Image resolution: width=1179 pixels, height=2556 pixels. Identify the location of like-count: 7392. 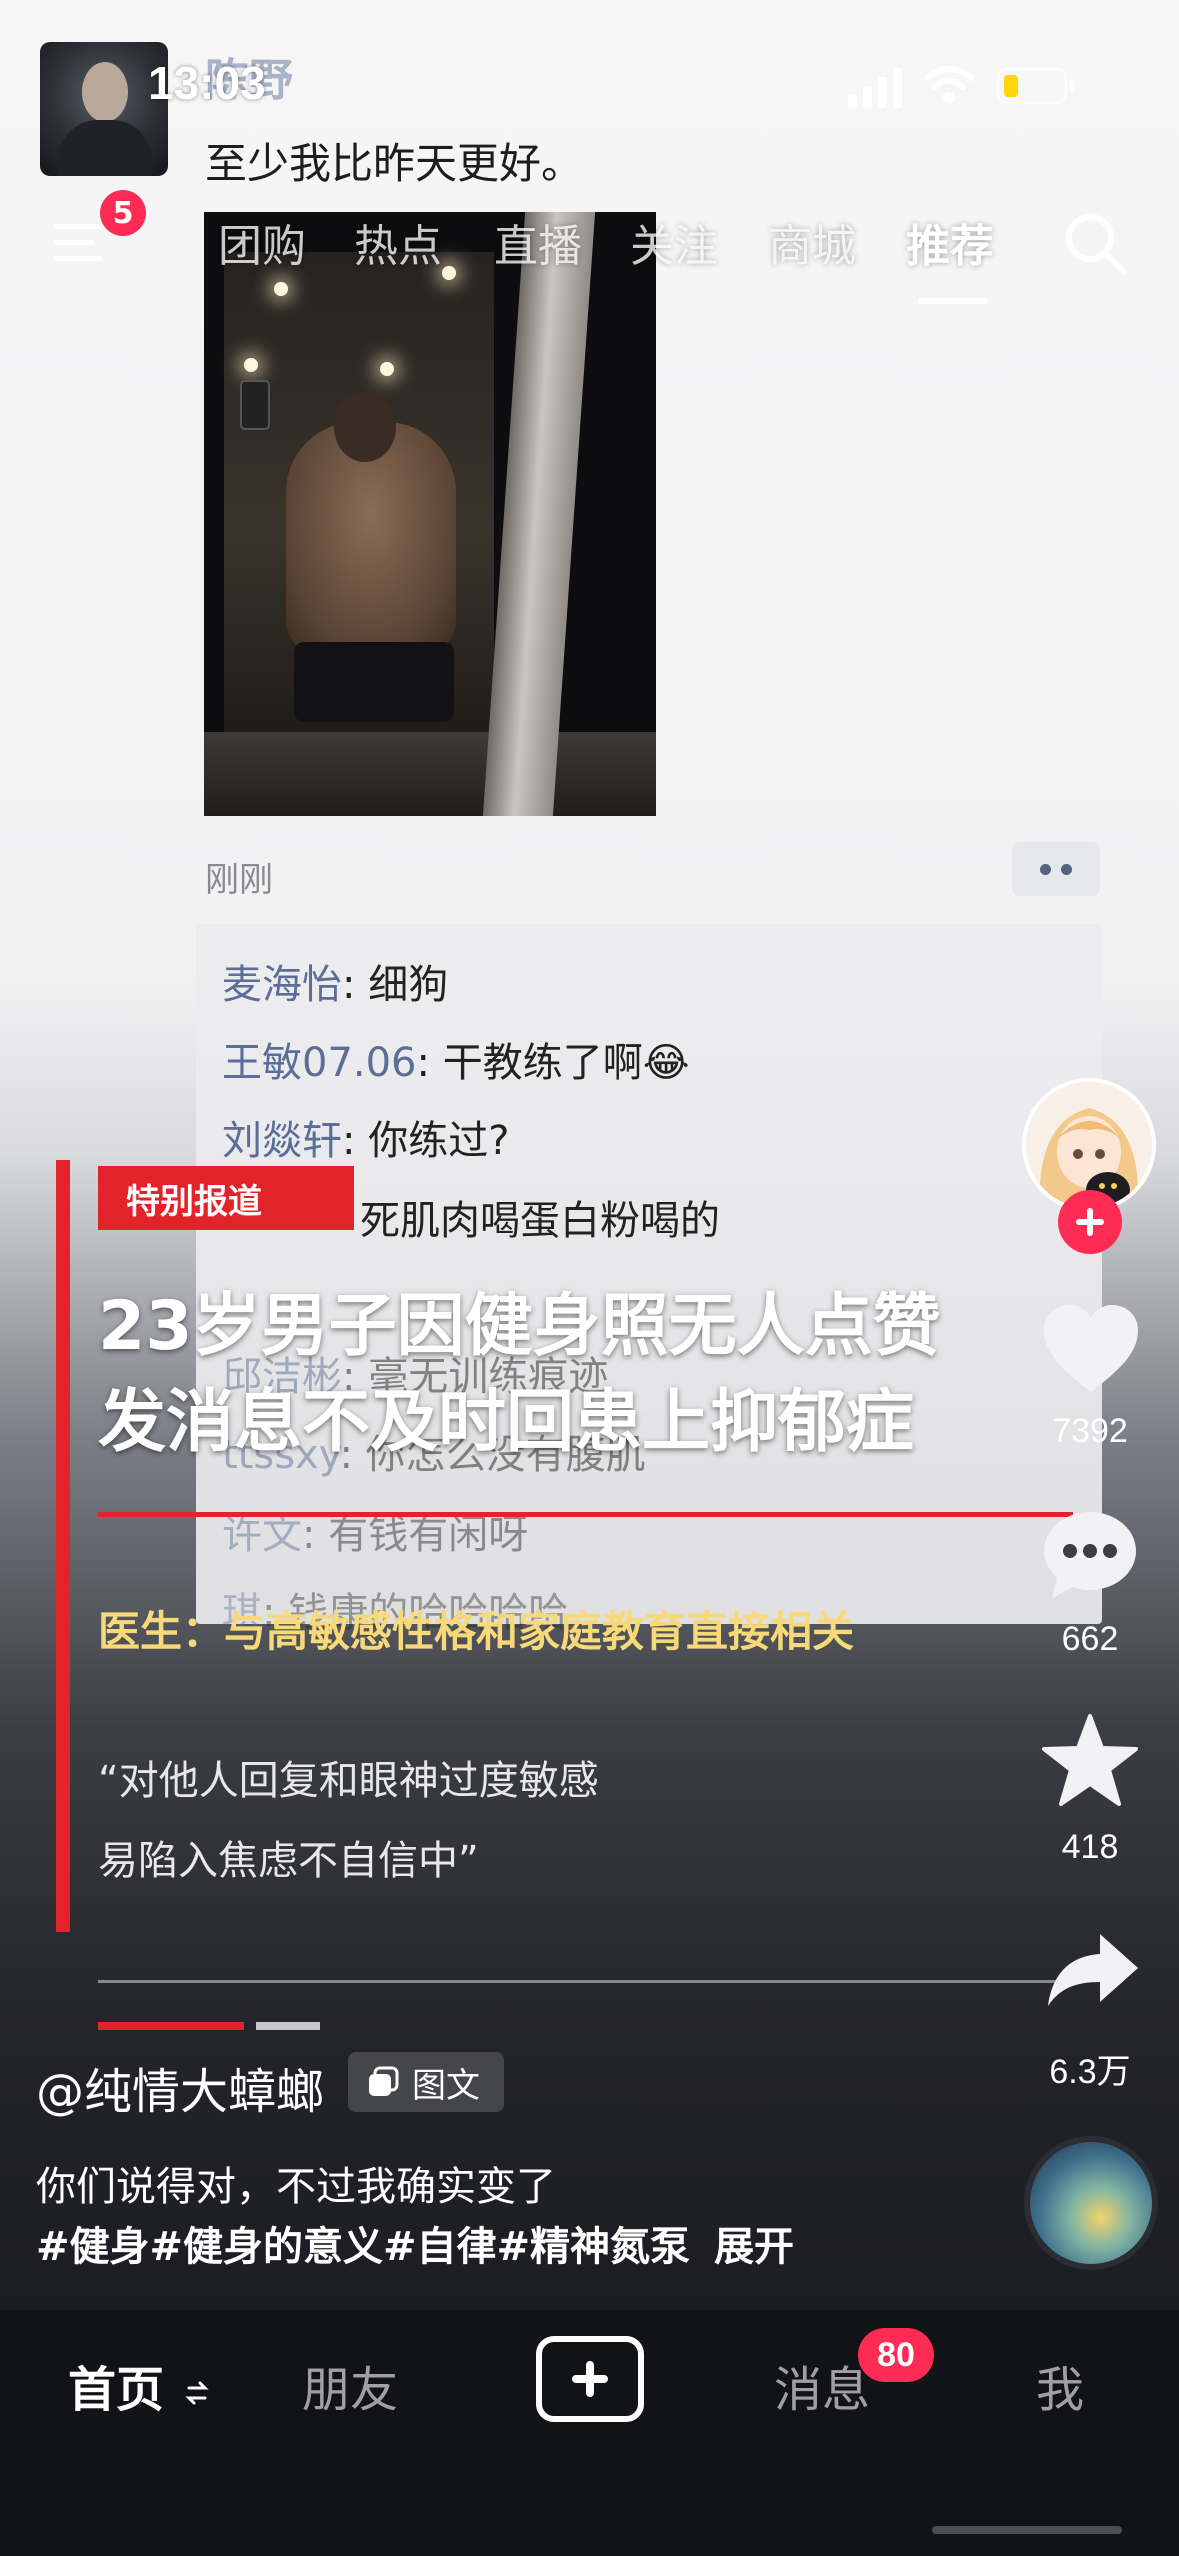
(1090, 1431).